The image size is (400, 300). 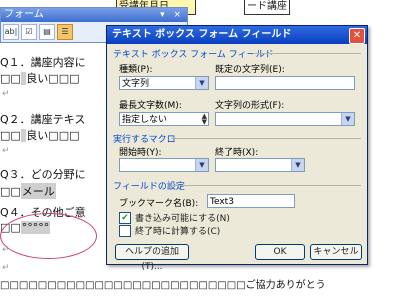 I want to click on section-field-label: テキスト ボックス フォーム フィールド, so click(x=193, y=55).